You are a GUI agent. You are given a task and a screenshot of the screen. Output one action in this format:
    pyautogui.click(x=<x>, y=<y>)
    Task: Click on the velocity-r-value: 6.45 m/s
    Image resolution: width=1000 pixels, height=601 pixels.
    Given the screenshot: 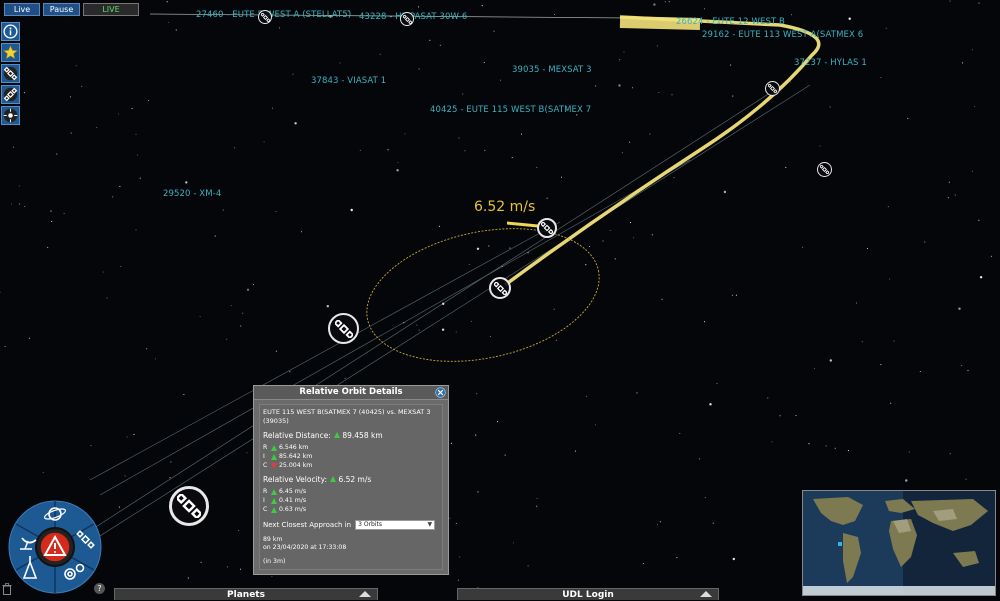 What is the action you would take?
    pyautogui.click(x=293, y=491)
    